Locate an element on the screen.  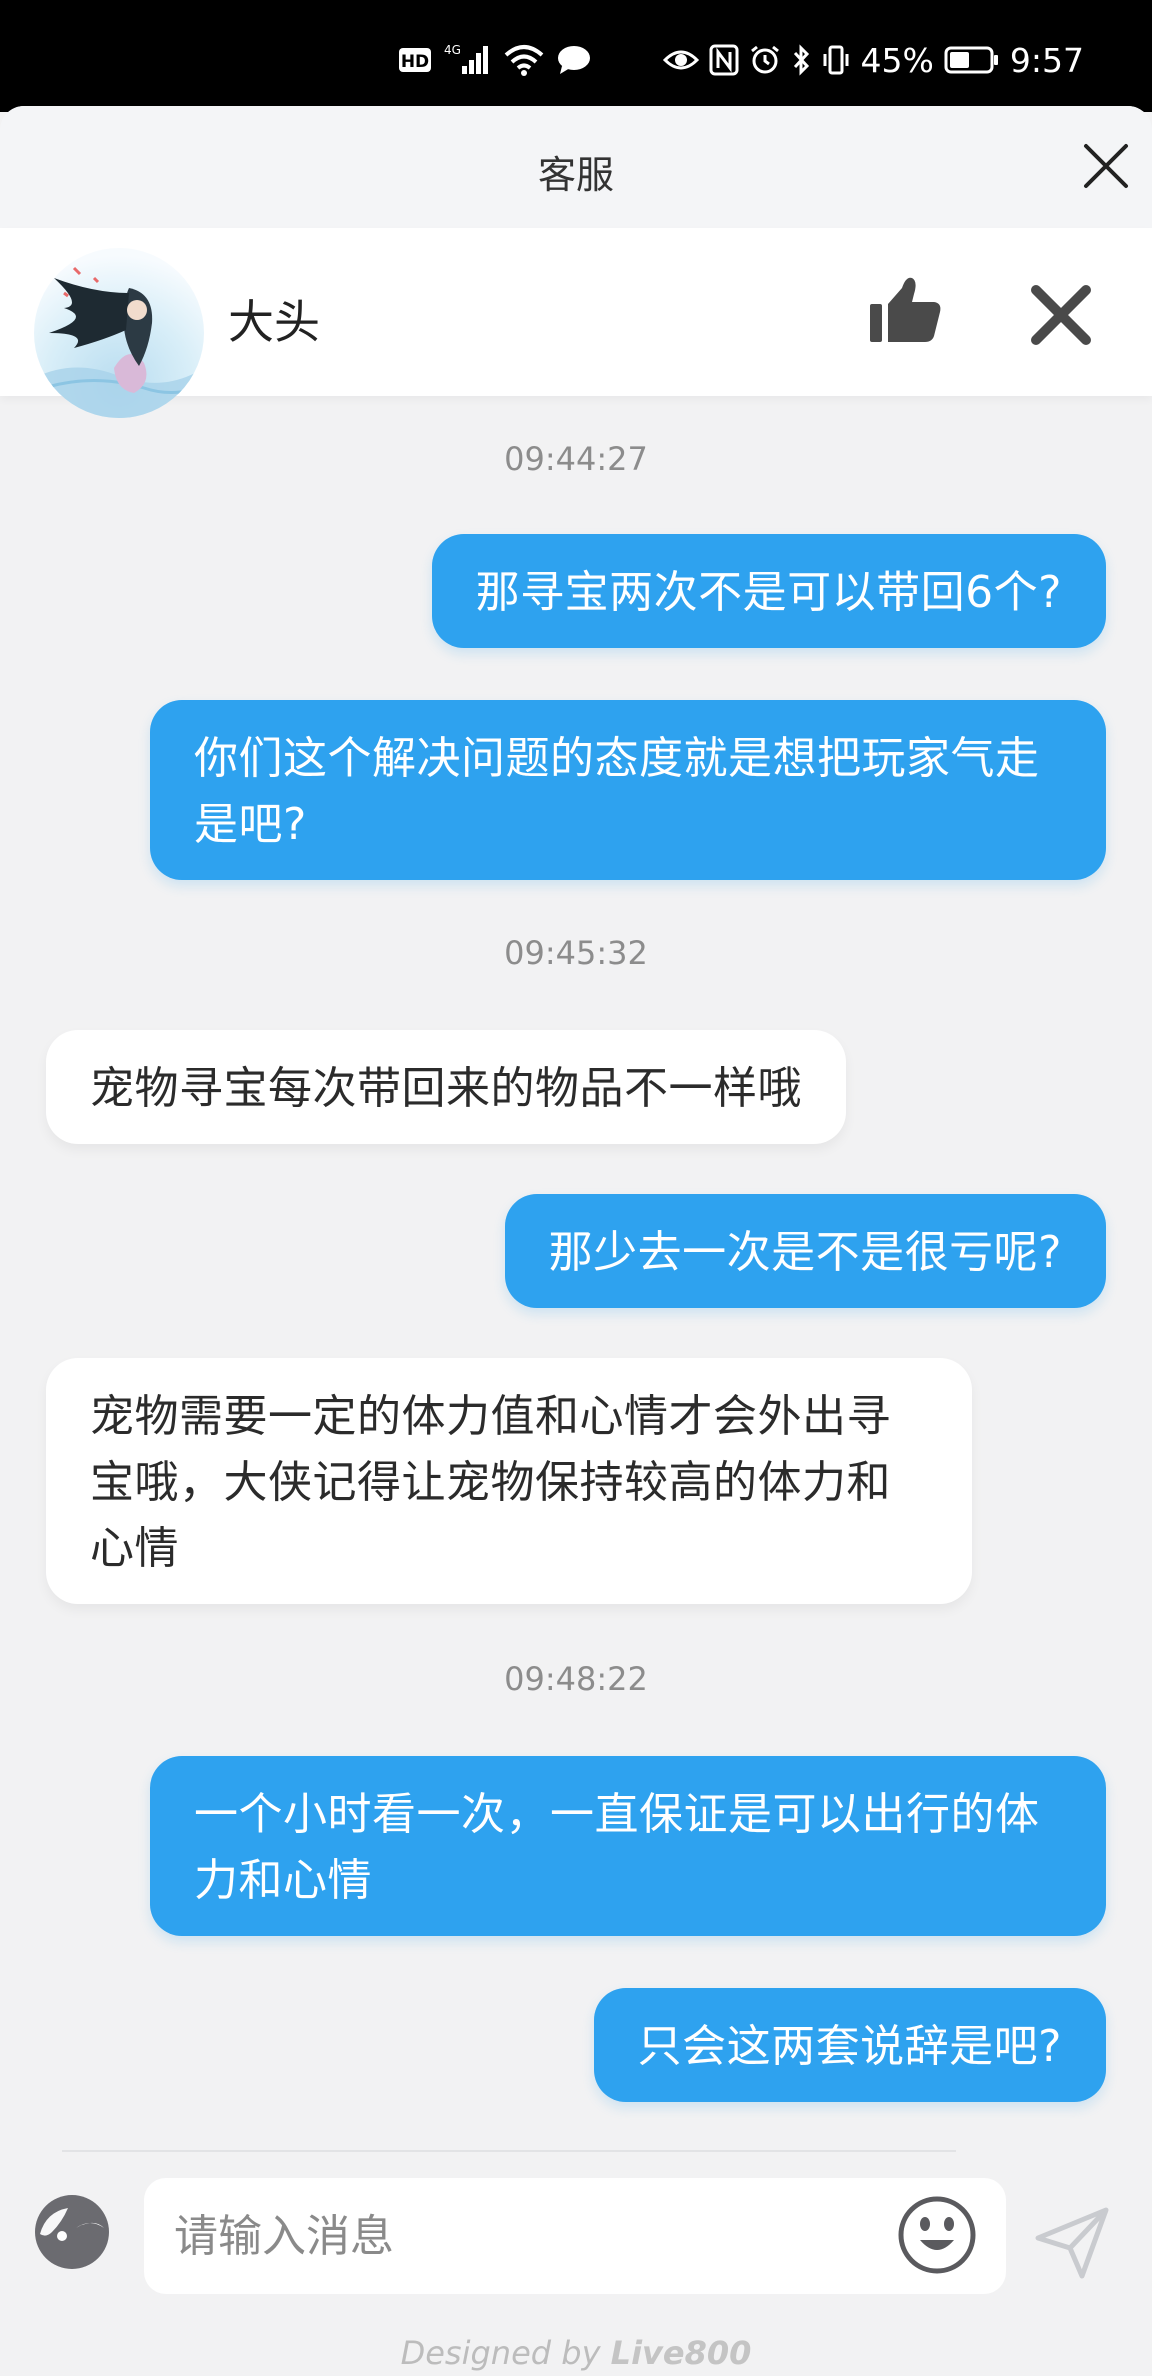
end-chat-button is located at coordinates (1061, 315).